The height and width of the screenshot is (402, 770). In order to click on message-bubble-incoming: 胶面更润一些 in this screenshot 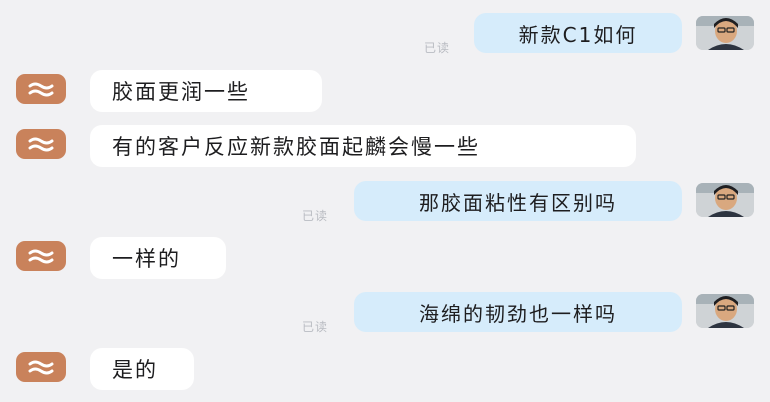, I will do `click(206, 91)`.